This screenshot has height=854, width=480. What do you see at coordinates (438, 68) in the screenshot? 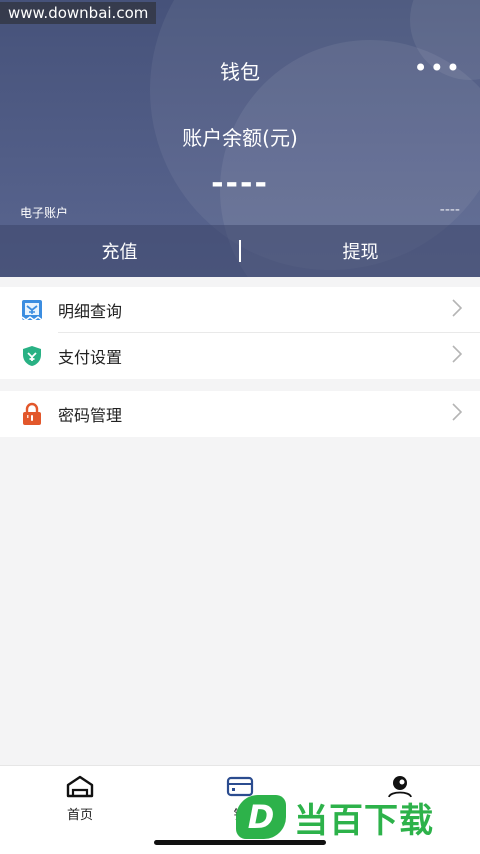
I see `more-icon: •••` at bounding box center [438, 68].